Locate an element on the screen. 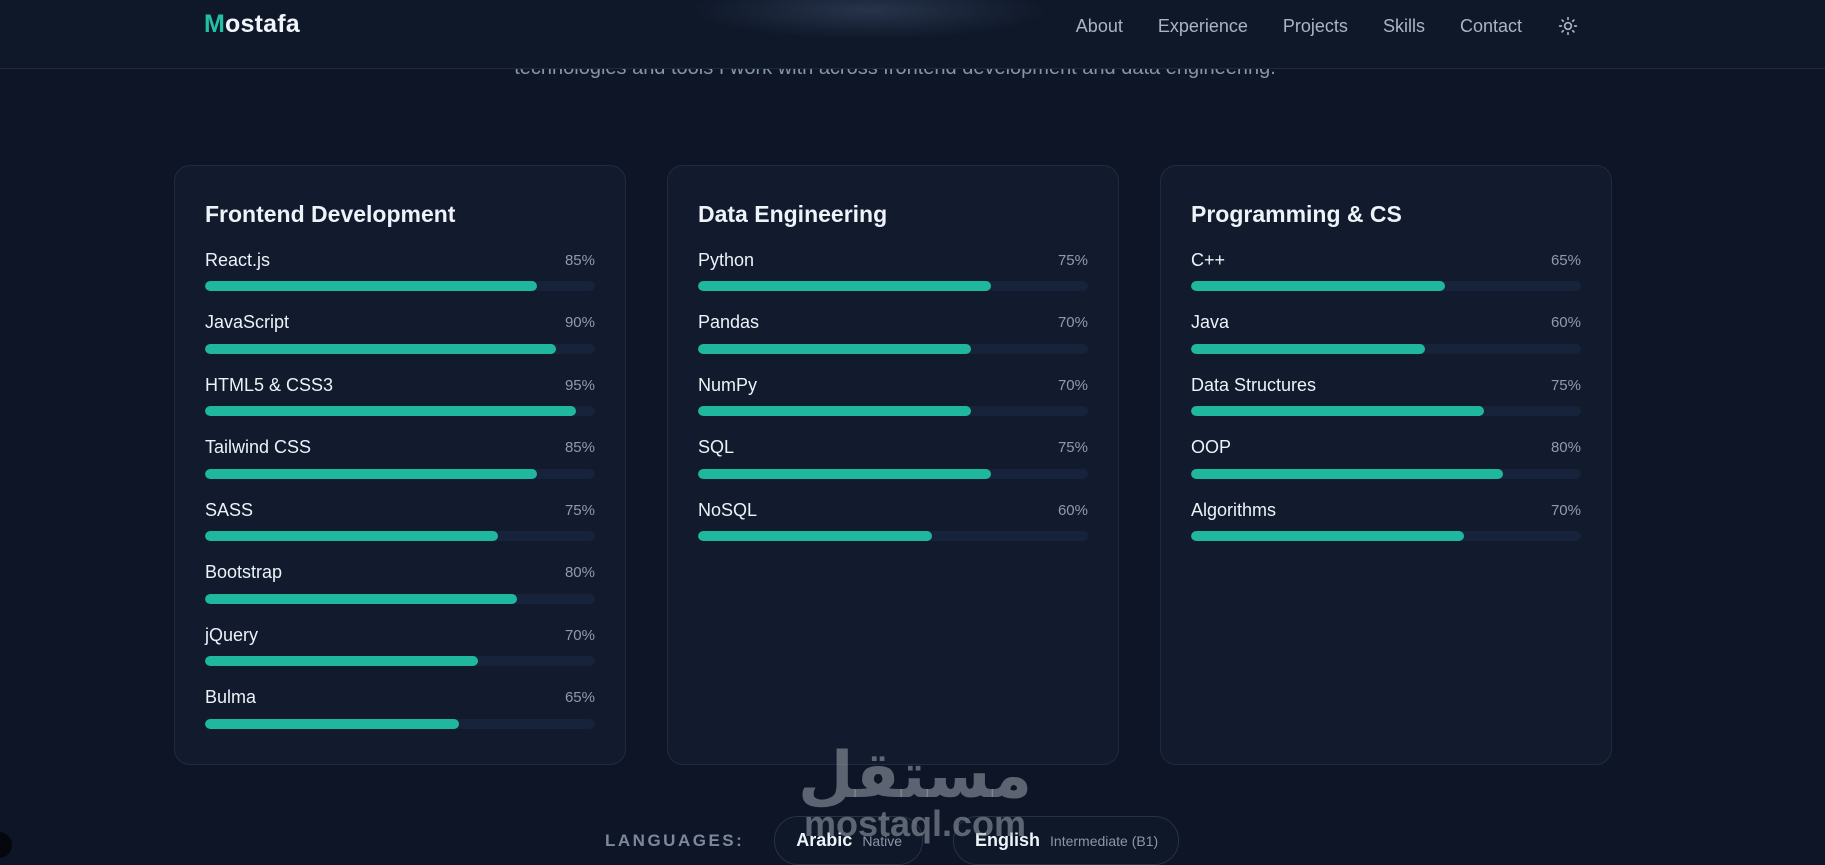  skill-percent: 90% is located at coordinates (579, 322).